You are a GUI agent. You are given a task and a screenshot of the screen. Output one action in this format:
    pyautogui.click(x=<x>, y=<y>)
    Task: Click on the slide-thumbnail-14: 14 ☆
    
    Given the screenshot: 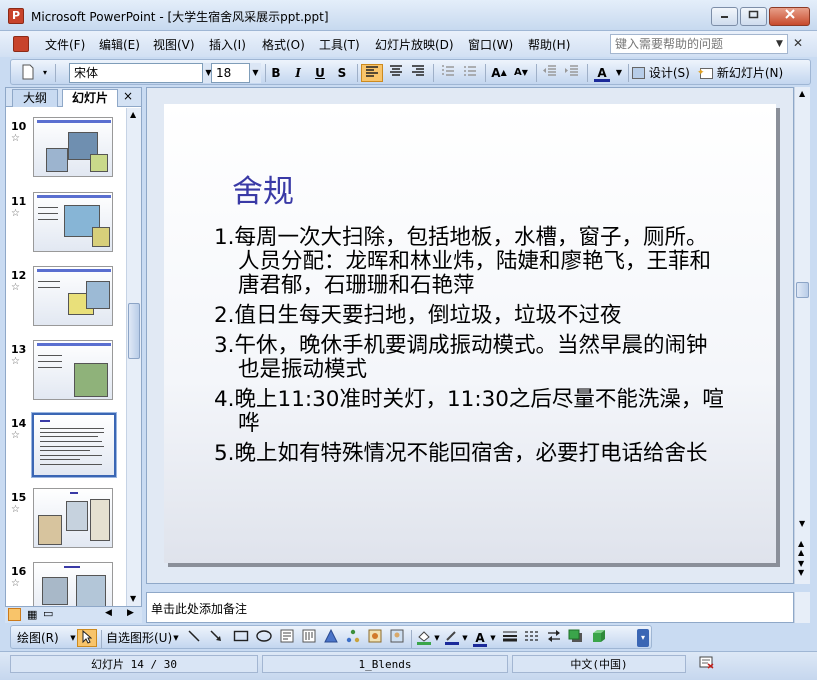 What is the action you would take?
    pyautogui.click(x=66, y=447)
    